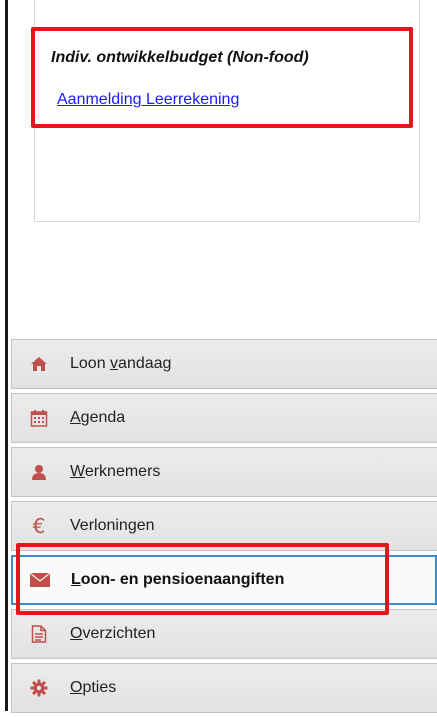 This screenshot has height=717, width=437. I want to click on nav-label: Agenda, so click(98, 417).